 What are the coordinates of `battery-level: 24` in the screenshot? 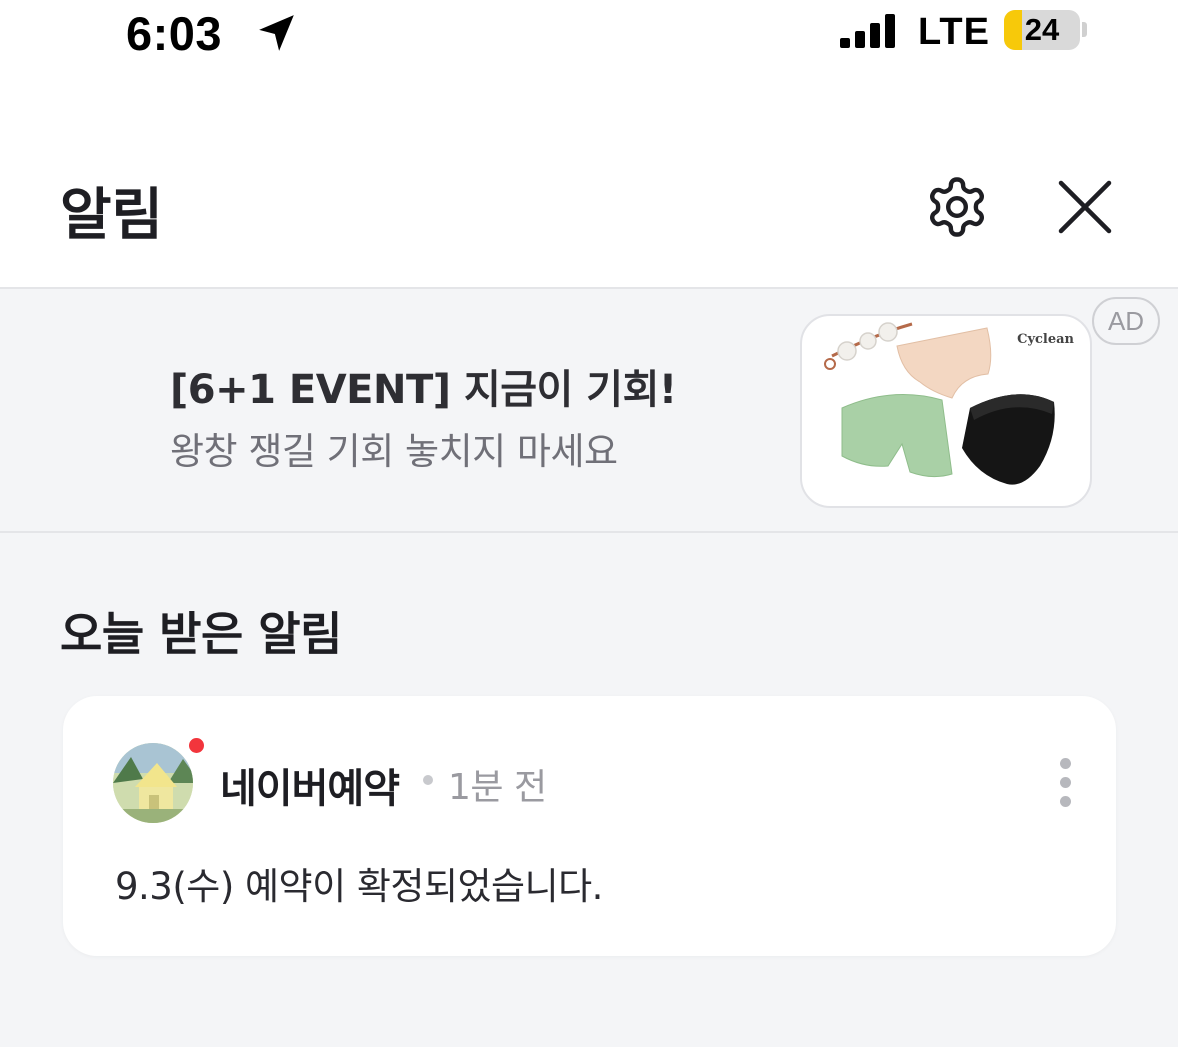 It's located at (1042, 29).